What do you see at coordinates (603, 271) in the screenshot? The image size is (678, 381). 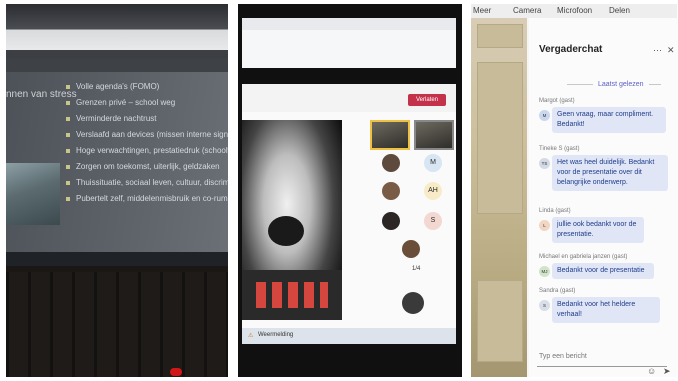 I see `chat-message: Bedankt voor de presentatie` at bounding box center [603, 271].